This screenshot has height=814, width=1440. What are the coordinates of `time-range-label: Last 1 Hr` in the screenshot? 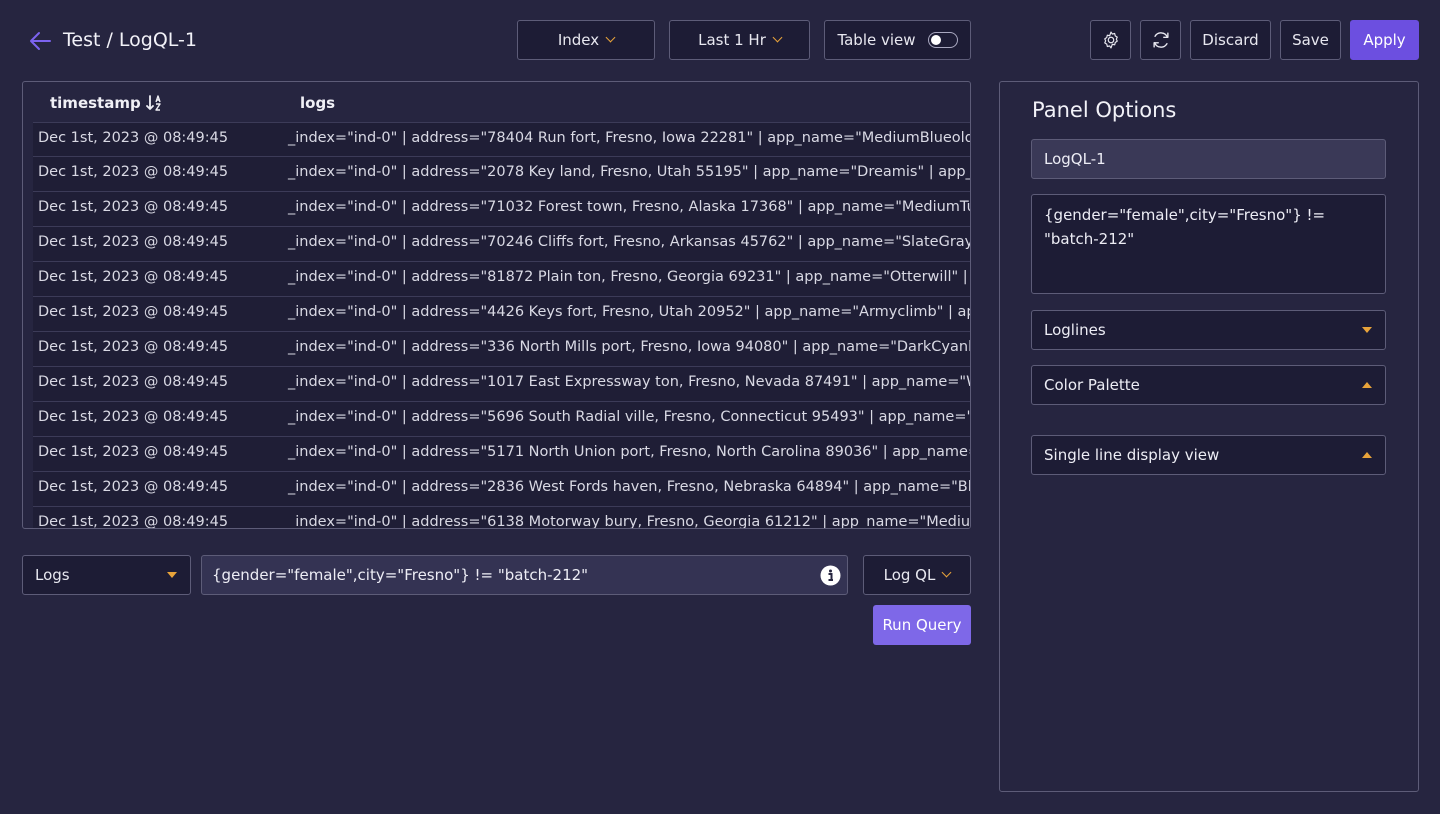 It's located at (732, 40).